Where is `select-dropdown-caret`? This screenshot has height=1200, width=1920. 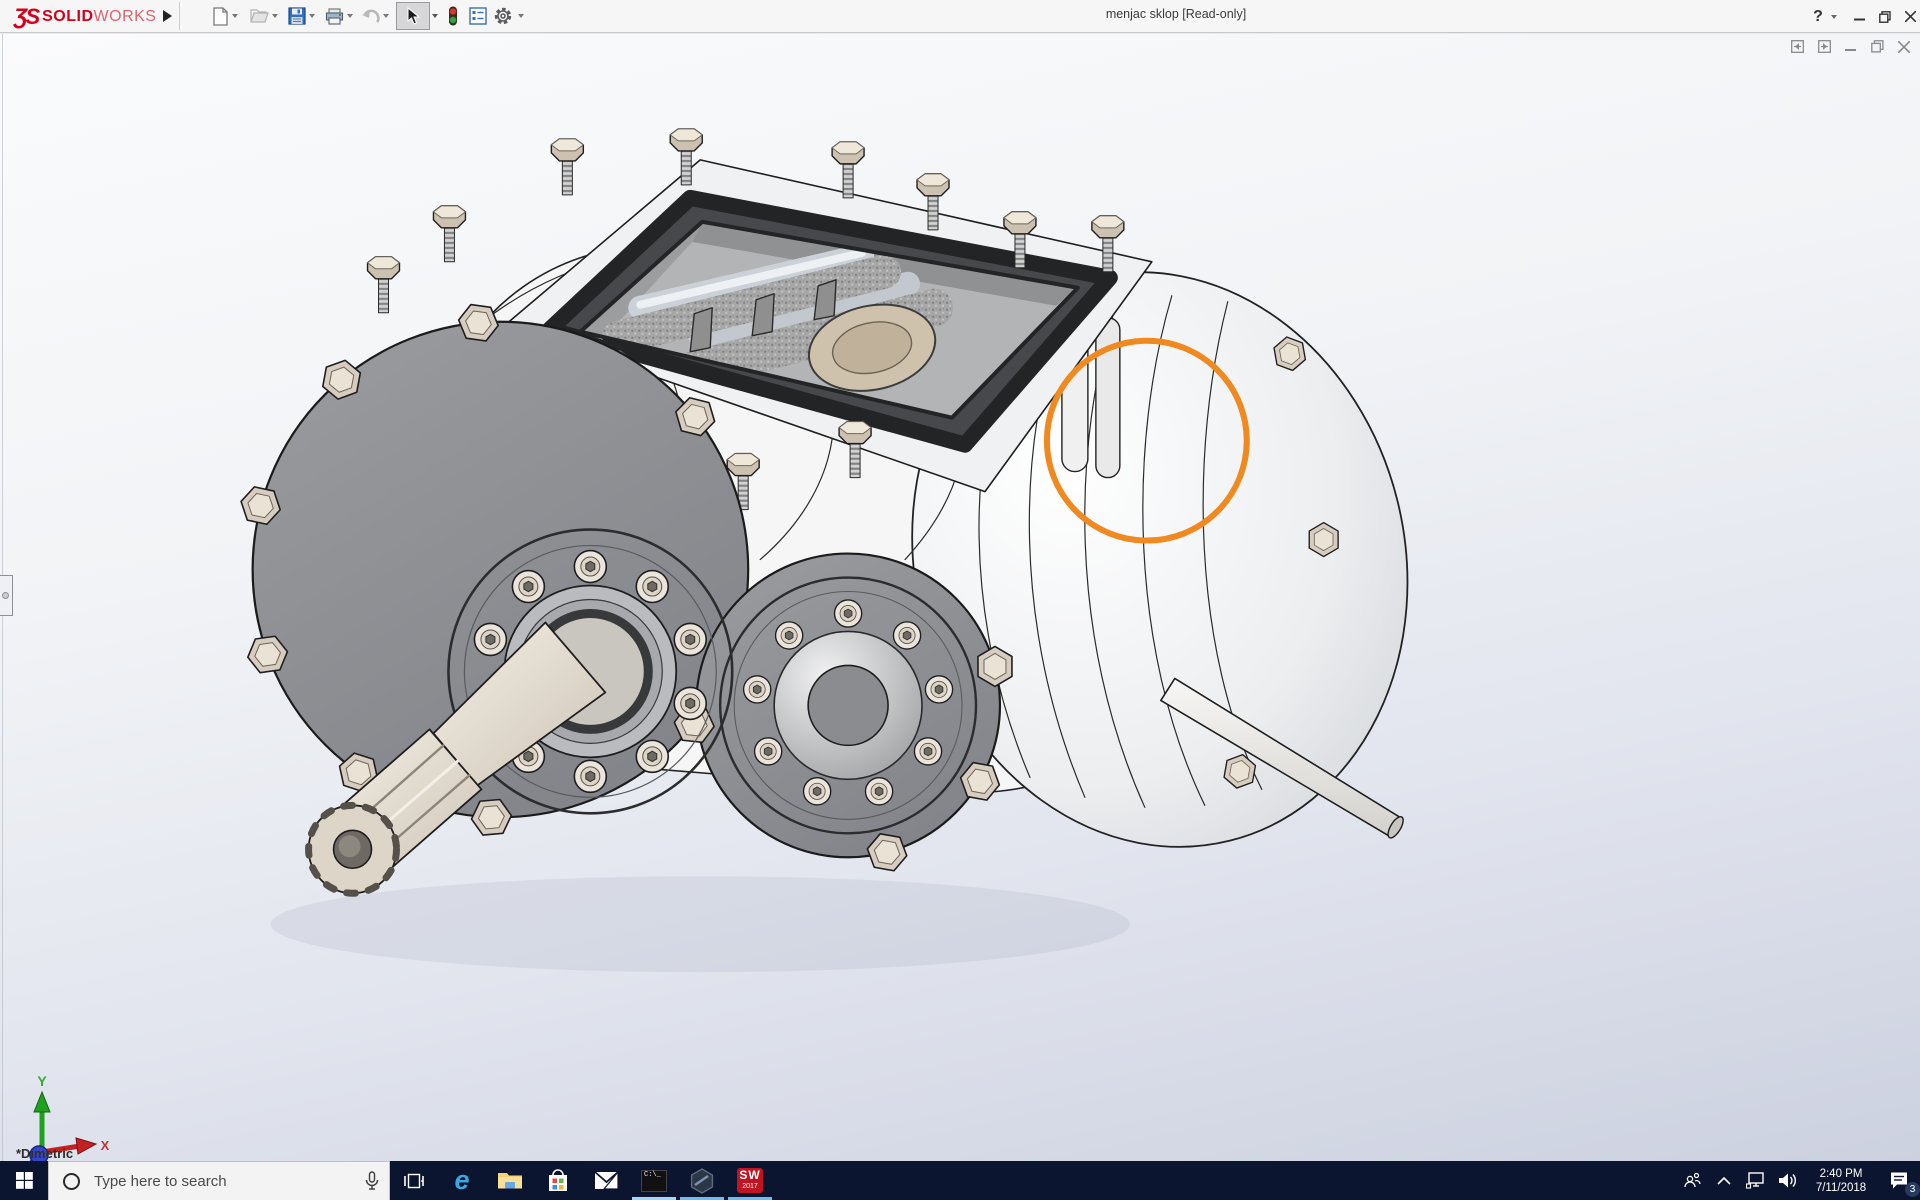
select-dropdown-caret is located at coordinates (435, 17).